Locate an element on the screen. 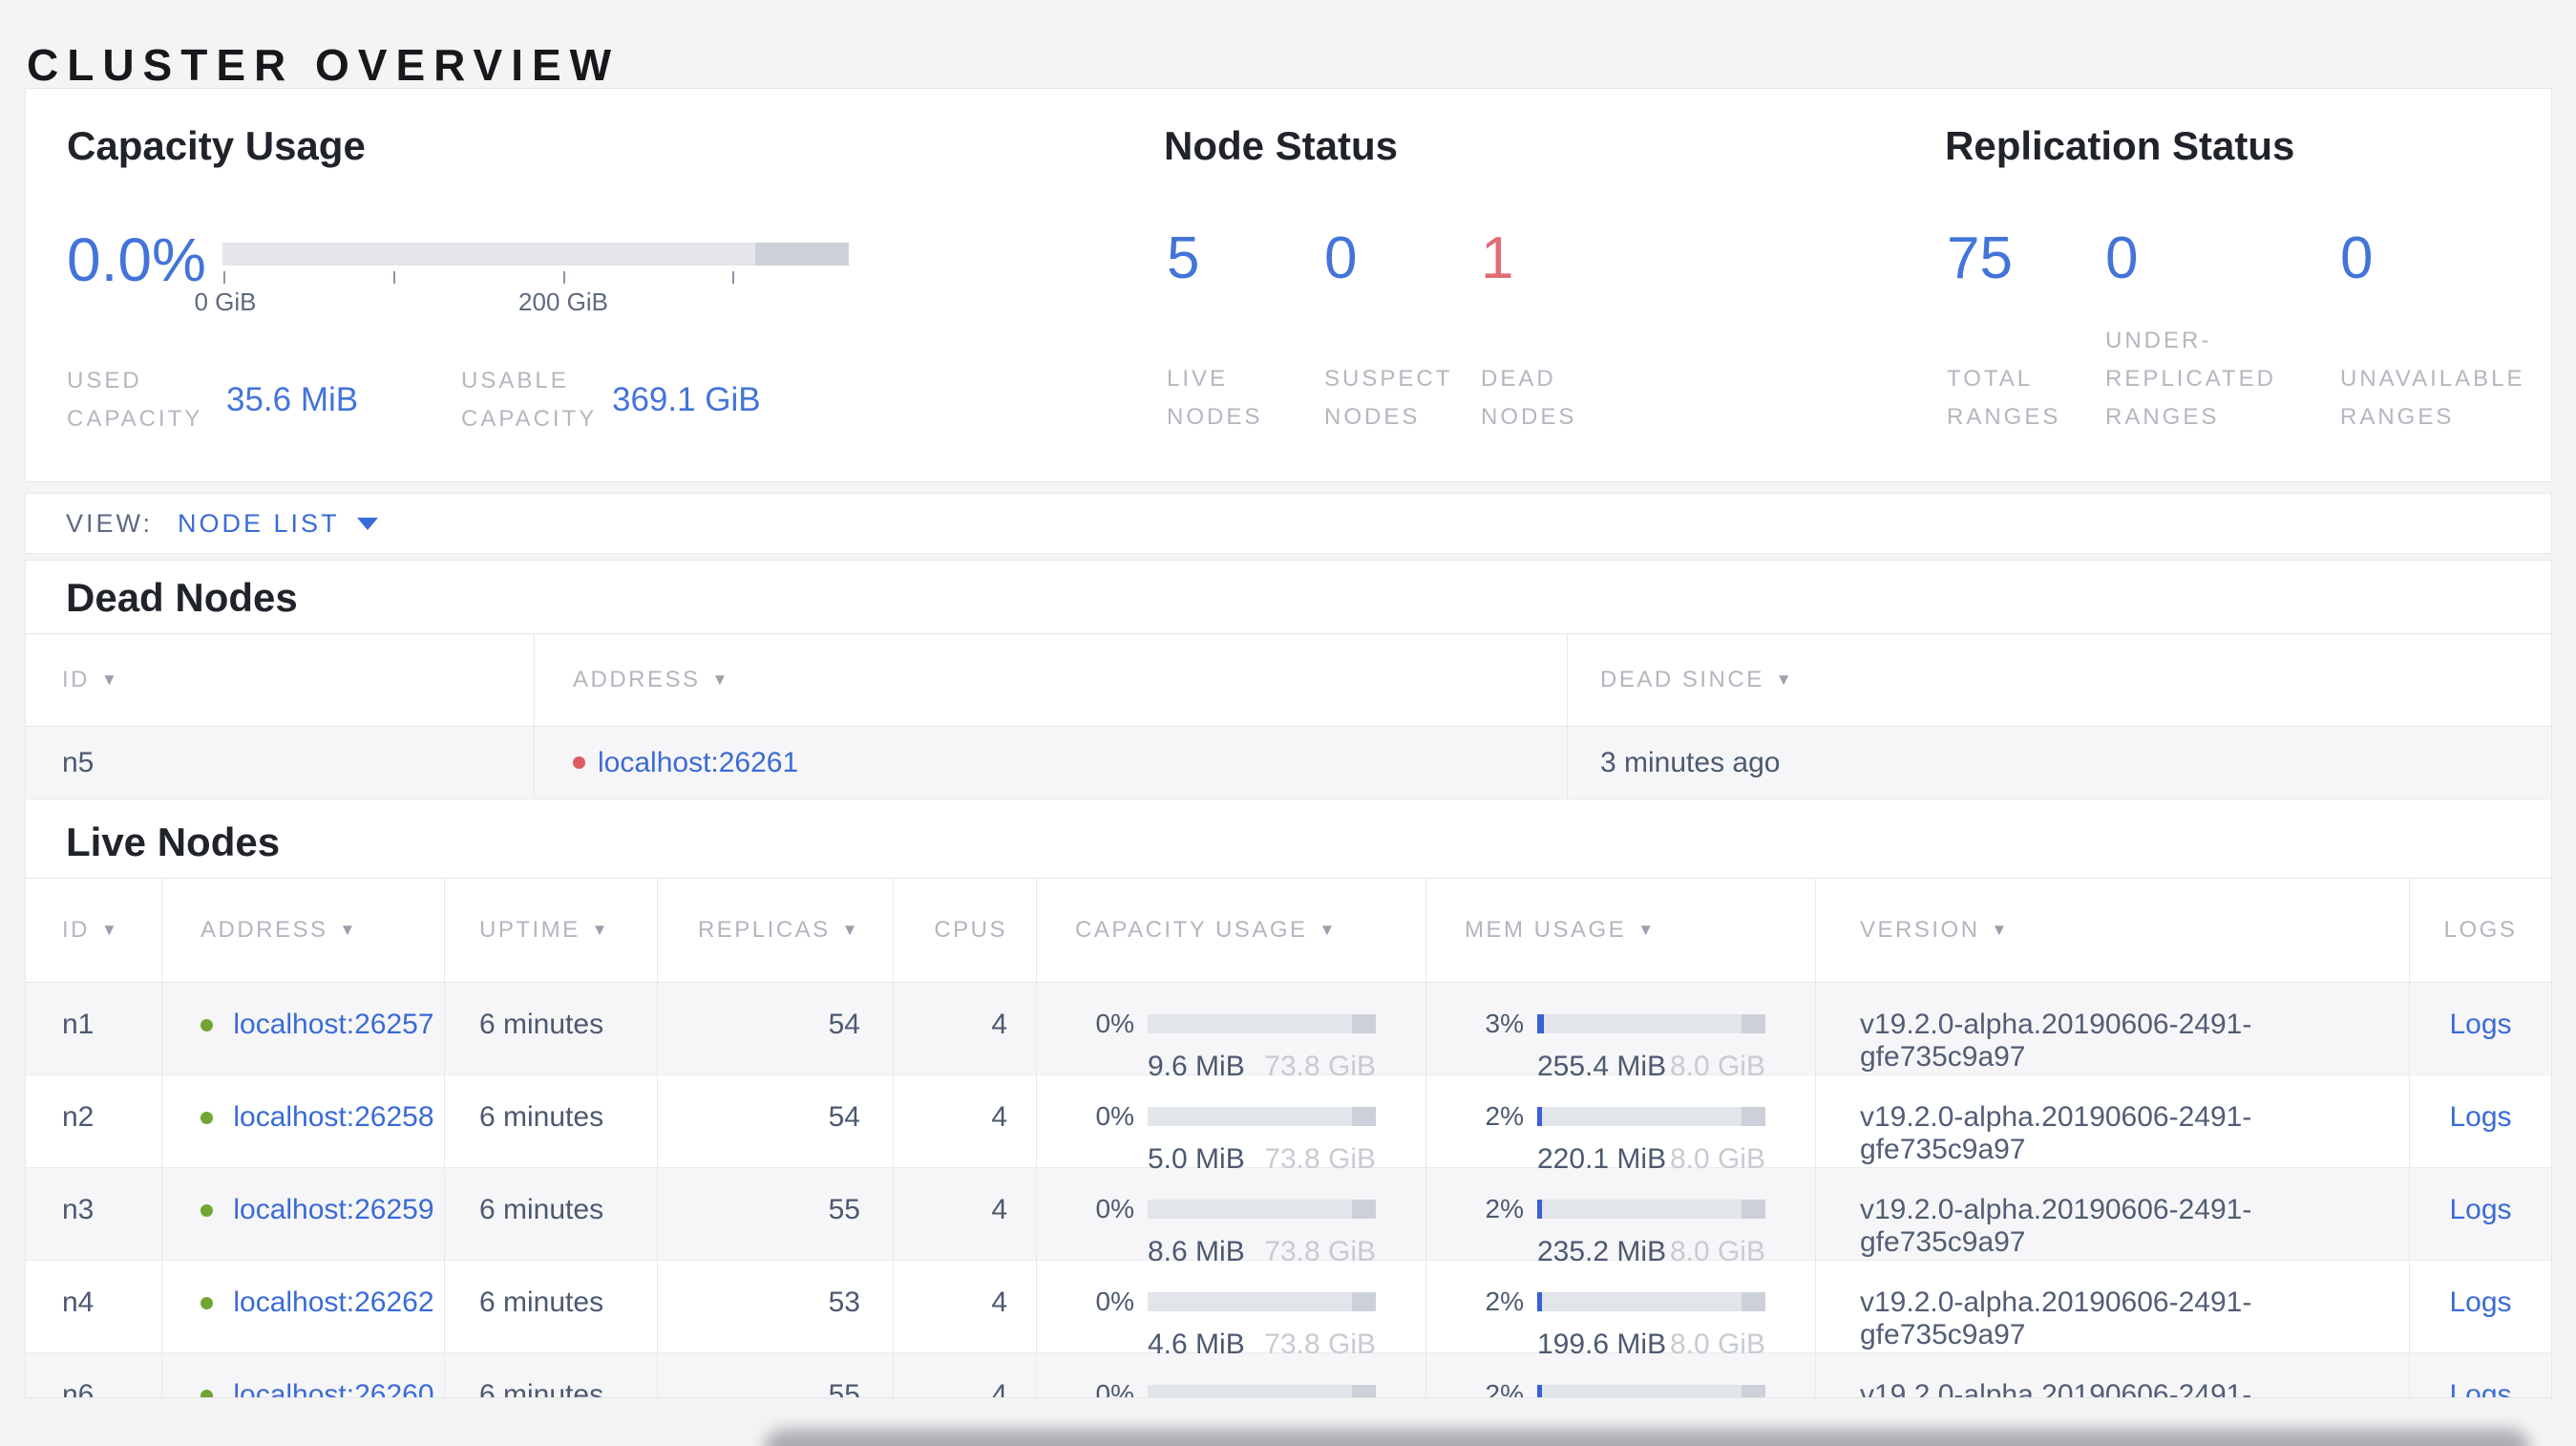 The height and width of the screenshot is (1446, 2576). view-selector-bar: VIEW: NODE LIST is located at coordinates (1288, 523).